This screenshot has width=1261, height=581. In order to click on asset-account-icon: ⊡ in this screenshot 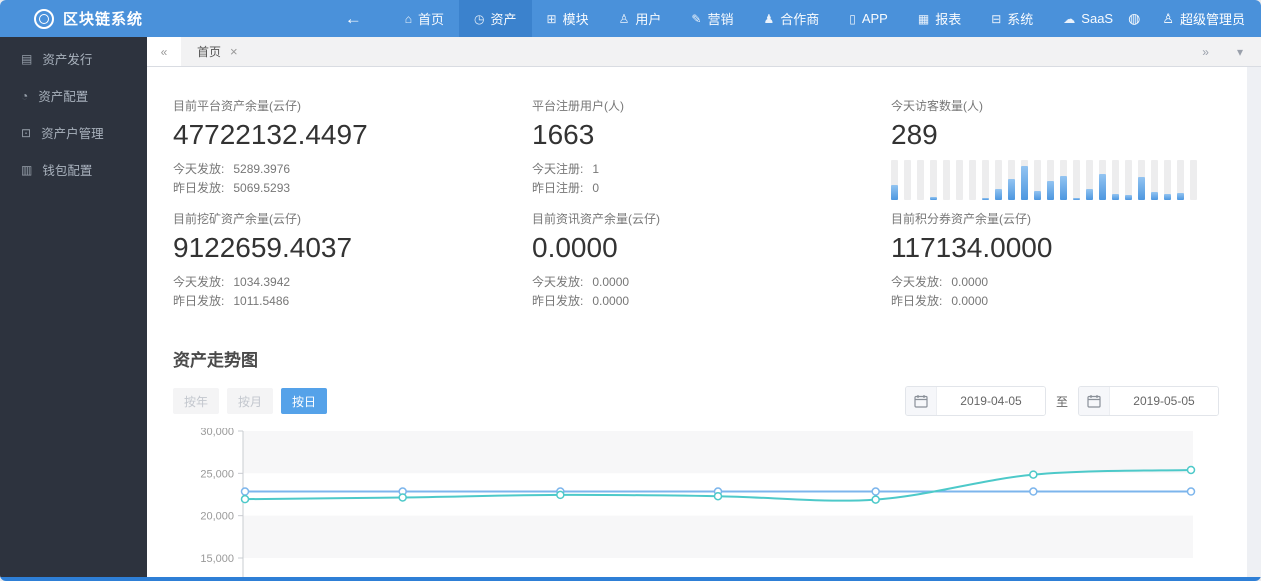, I will do `click(26, 132)`.